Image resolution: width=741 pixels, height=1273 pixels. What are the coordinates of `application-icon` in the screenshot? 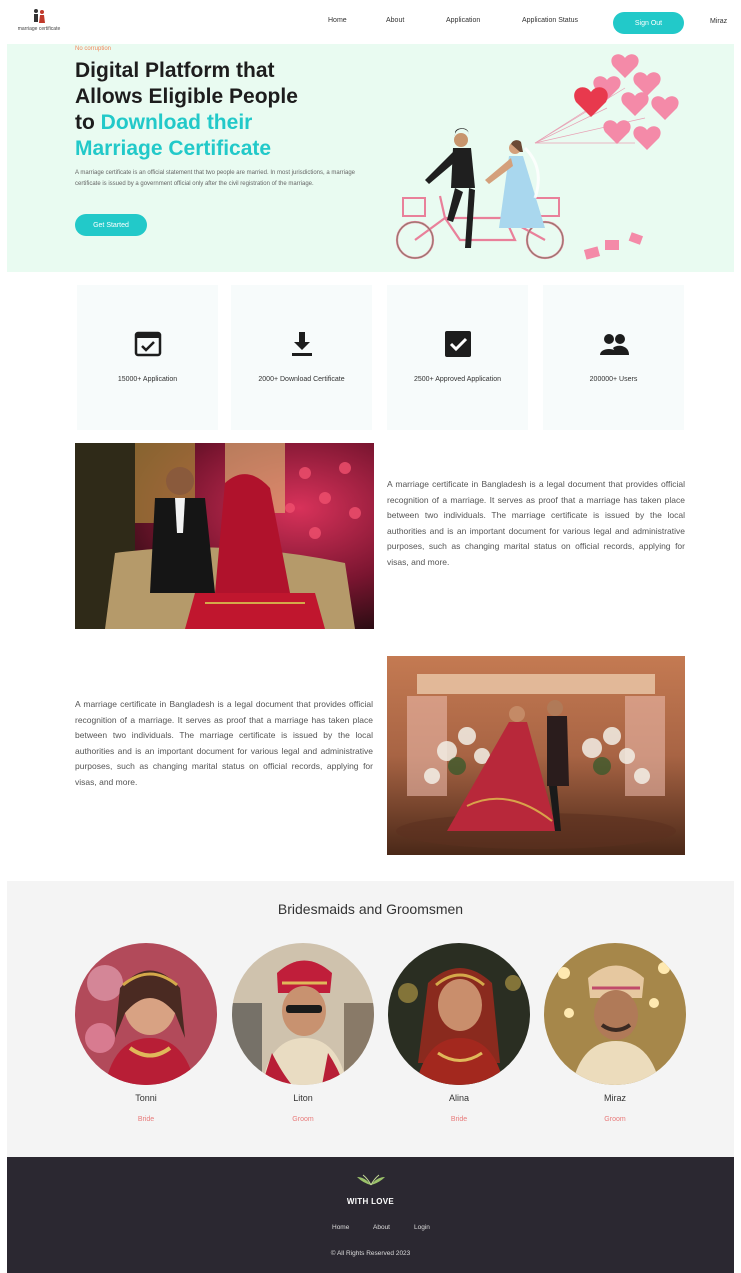 It's located at (148, 344).